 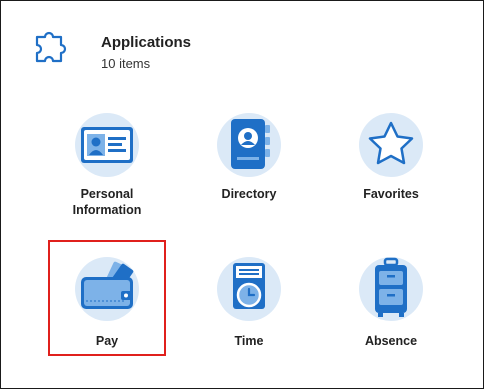 What do you see at coordinates (107, 289) in the screenshot?
I see `wallet-icon` at bounding box center [107, 289].